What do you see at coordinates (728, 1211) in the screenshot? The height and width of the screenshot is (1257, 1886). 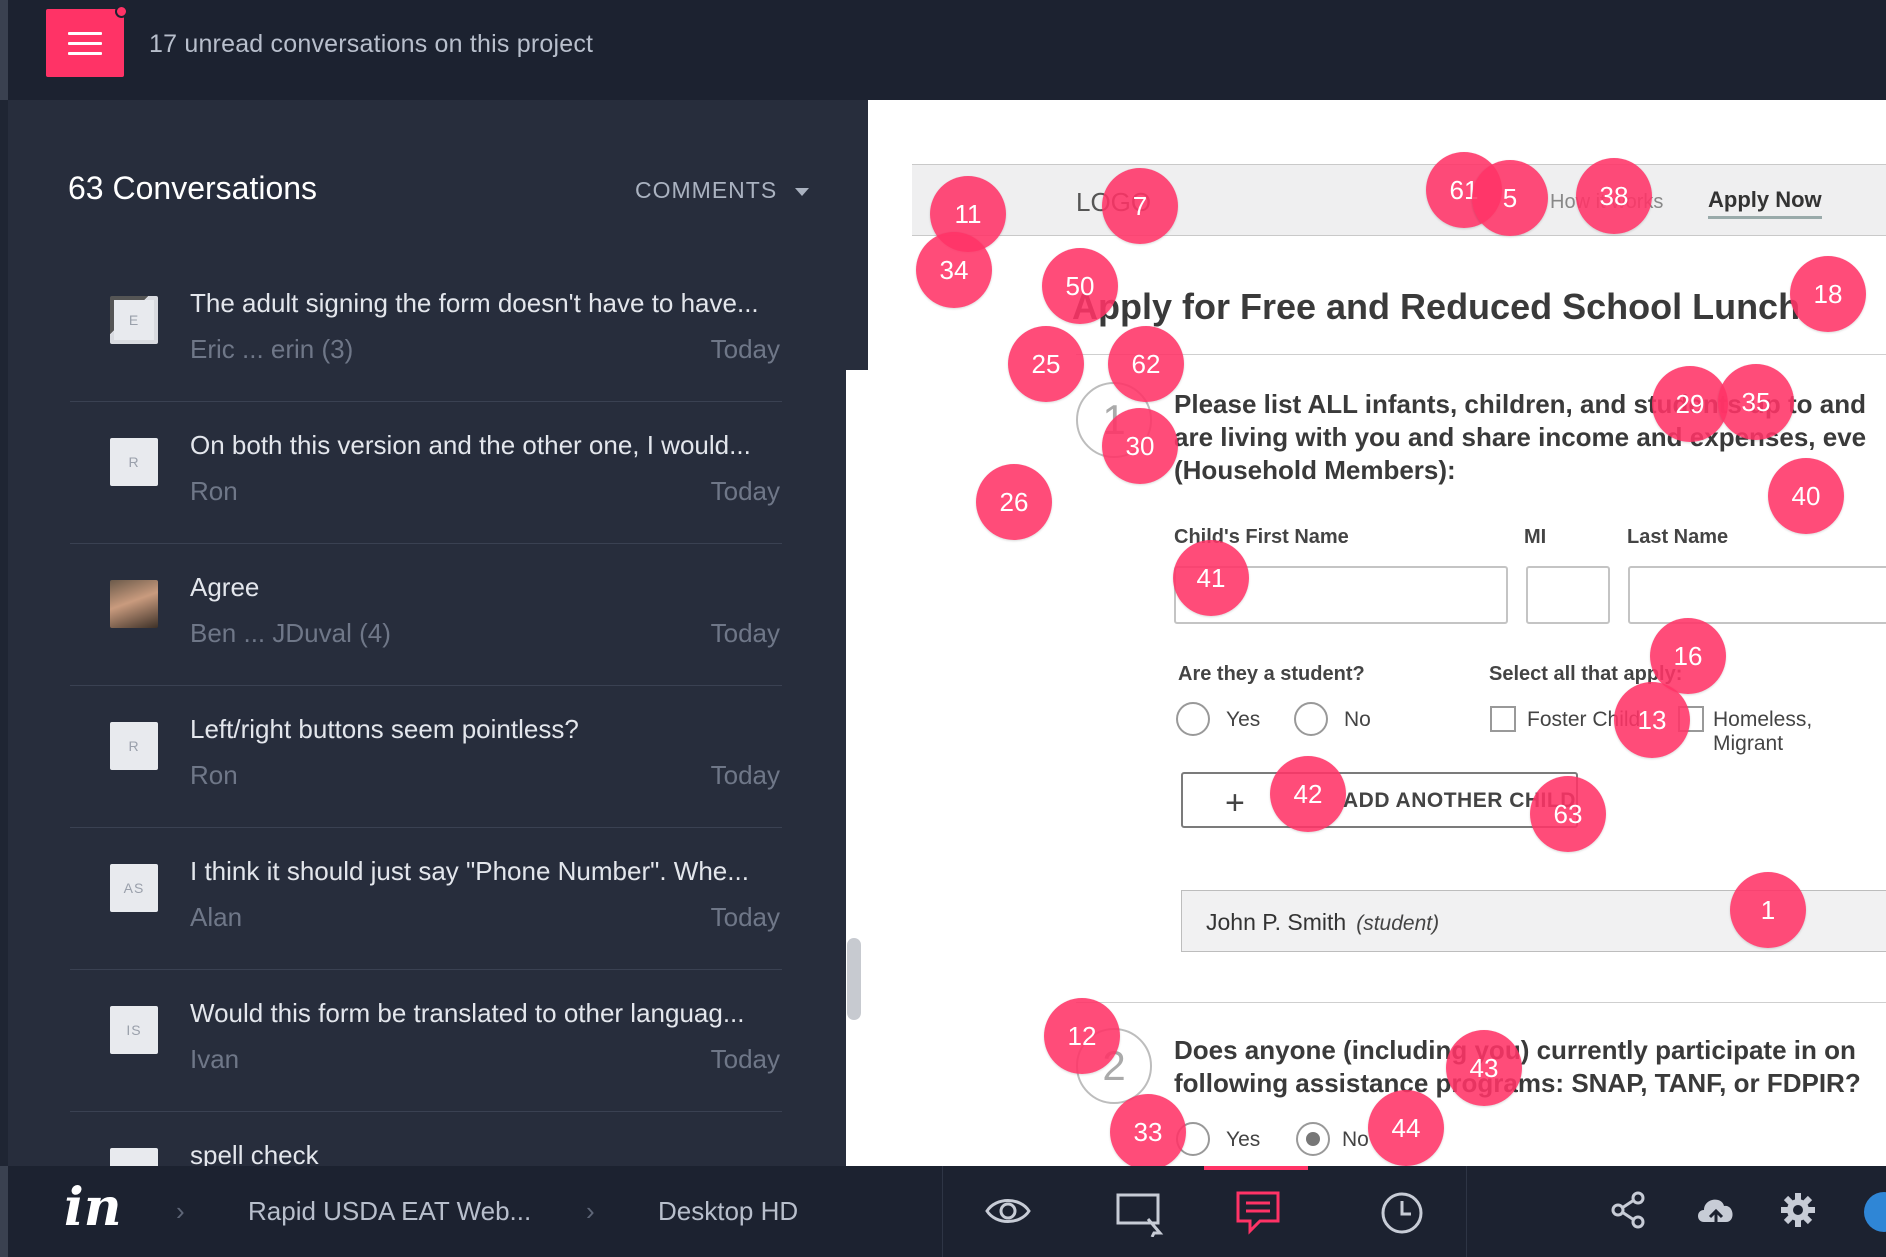 I see `breadcrumb-screen: Desktop HD` at bounding box center [728, 1211].